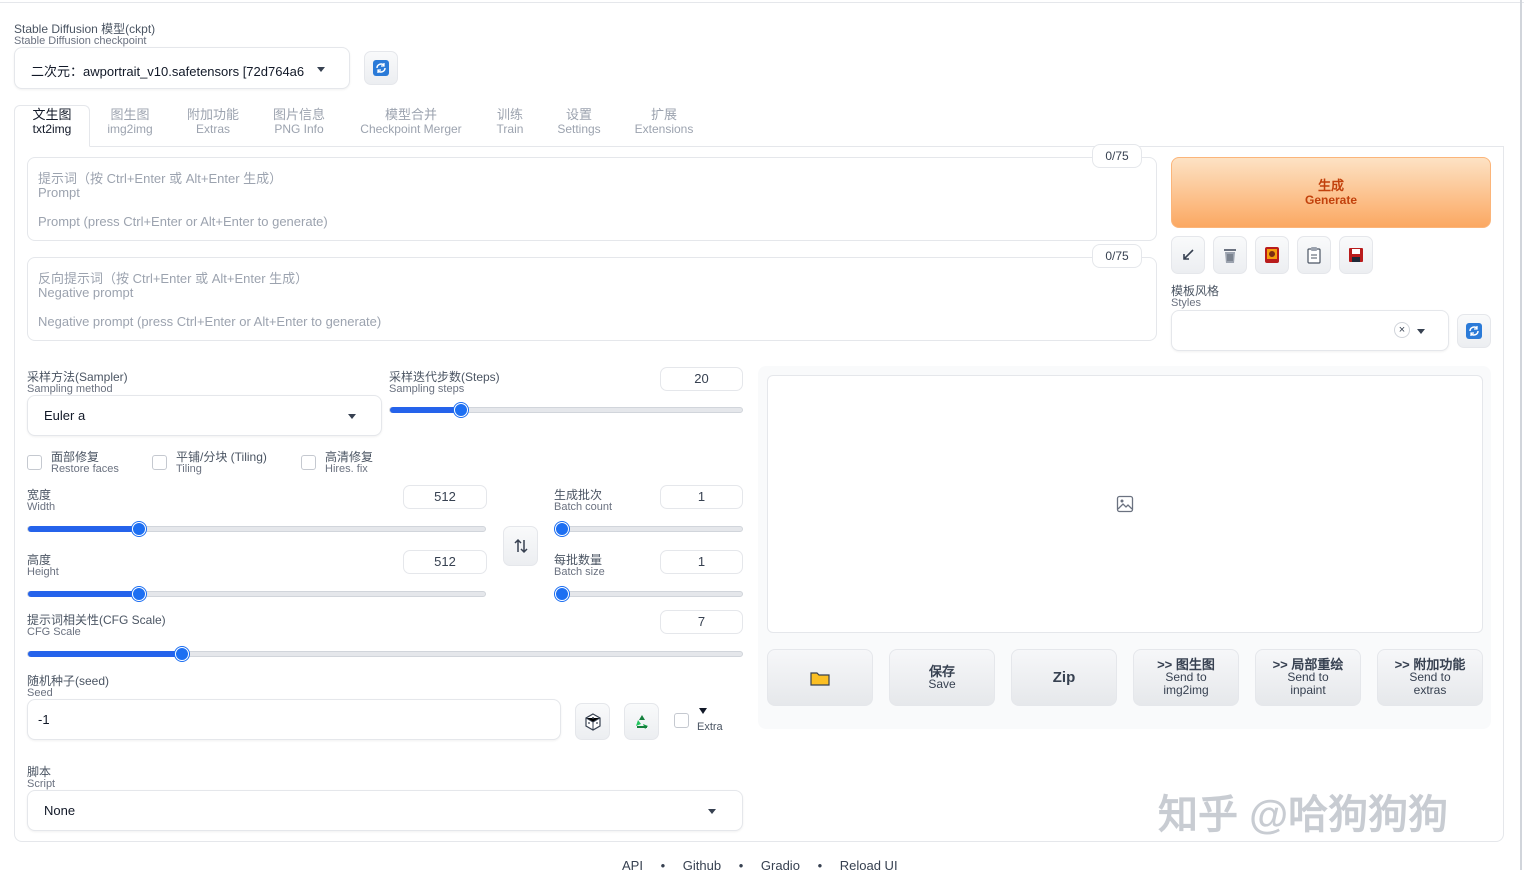 Image resolution: width=1524 pixels, height=870 pixels. I want to click on page-scrollbar, so click(1521, 435).